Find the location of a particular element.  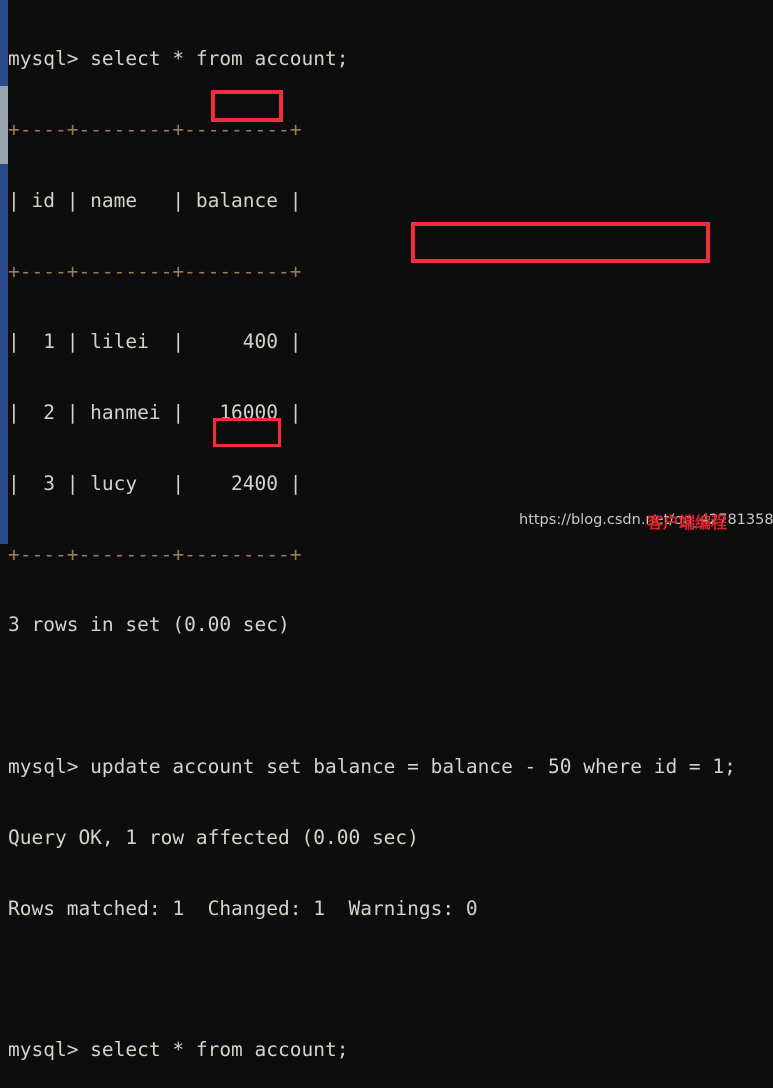

console-line: 3 rows in set (0.00 sec) is located at coordinates (149, 625).